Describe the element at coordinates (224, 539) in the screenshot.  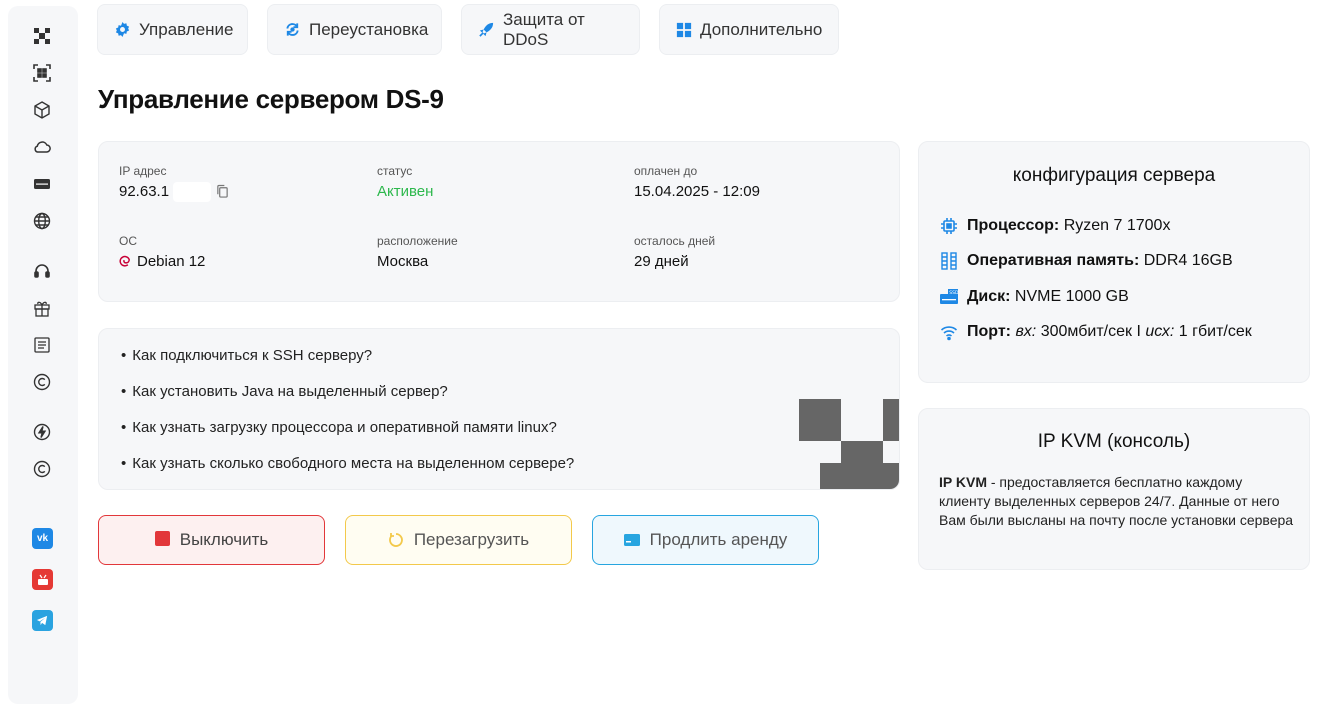
I see `power-off-label: Выключить` at that location.